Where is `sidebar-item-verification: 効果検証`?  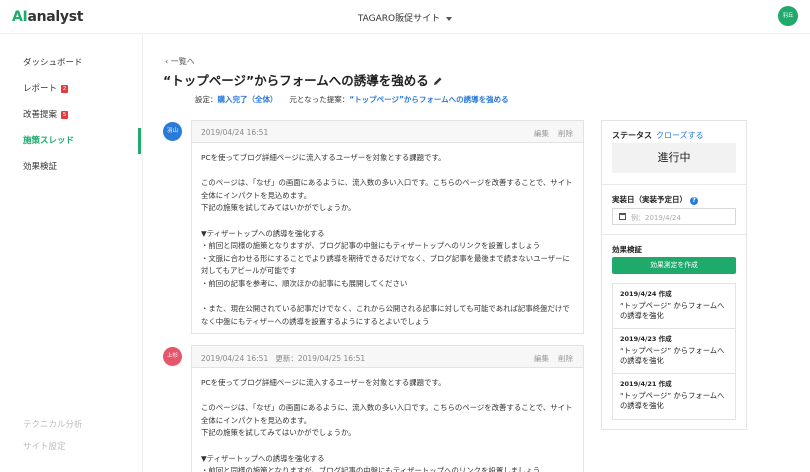 sidebar-item-verification: 効果検証 is located at coordinates (40, 166).